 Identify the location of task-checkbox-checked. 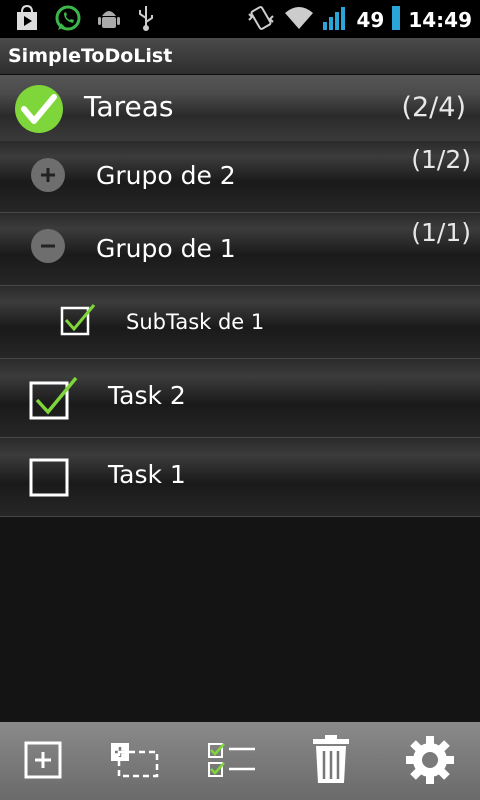
(54, 400).